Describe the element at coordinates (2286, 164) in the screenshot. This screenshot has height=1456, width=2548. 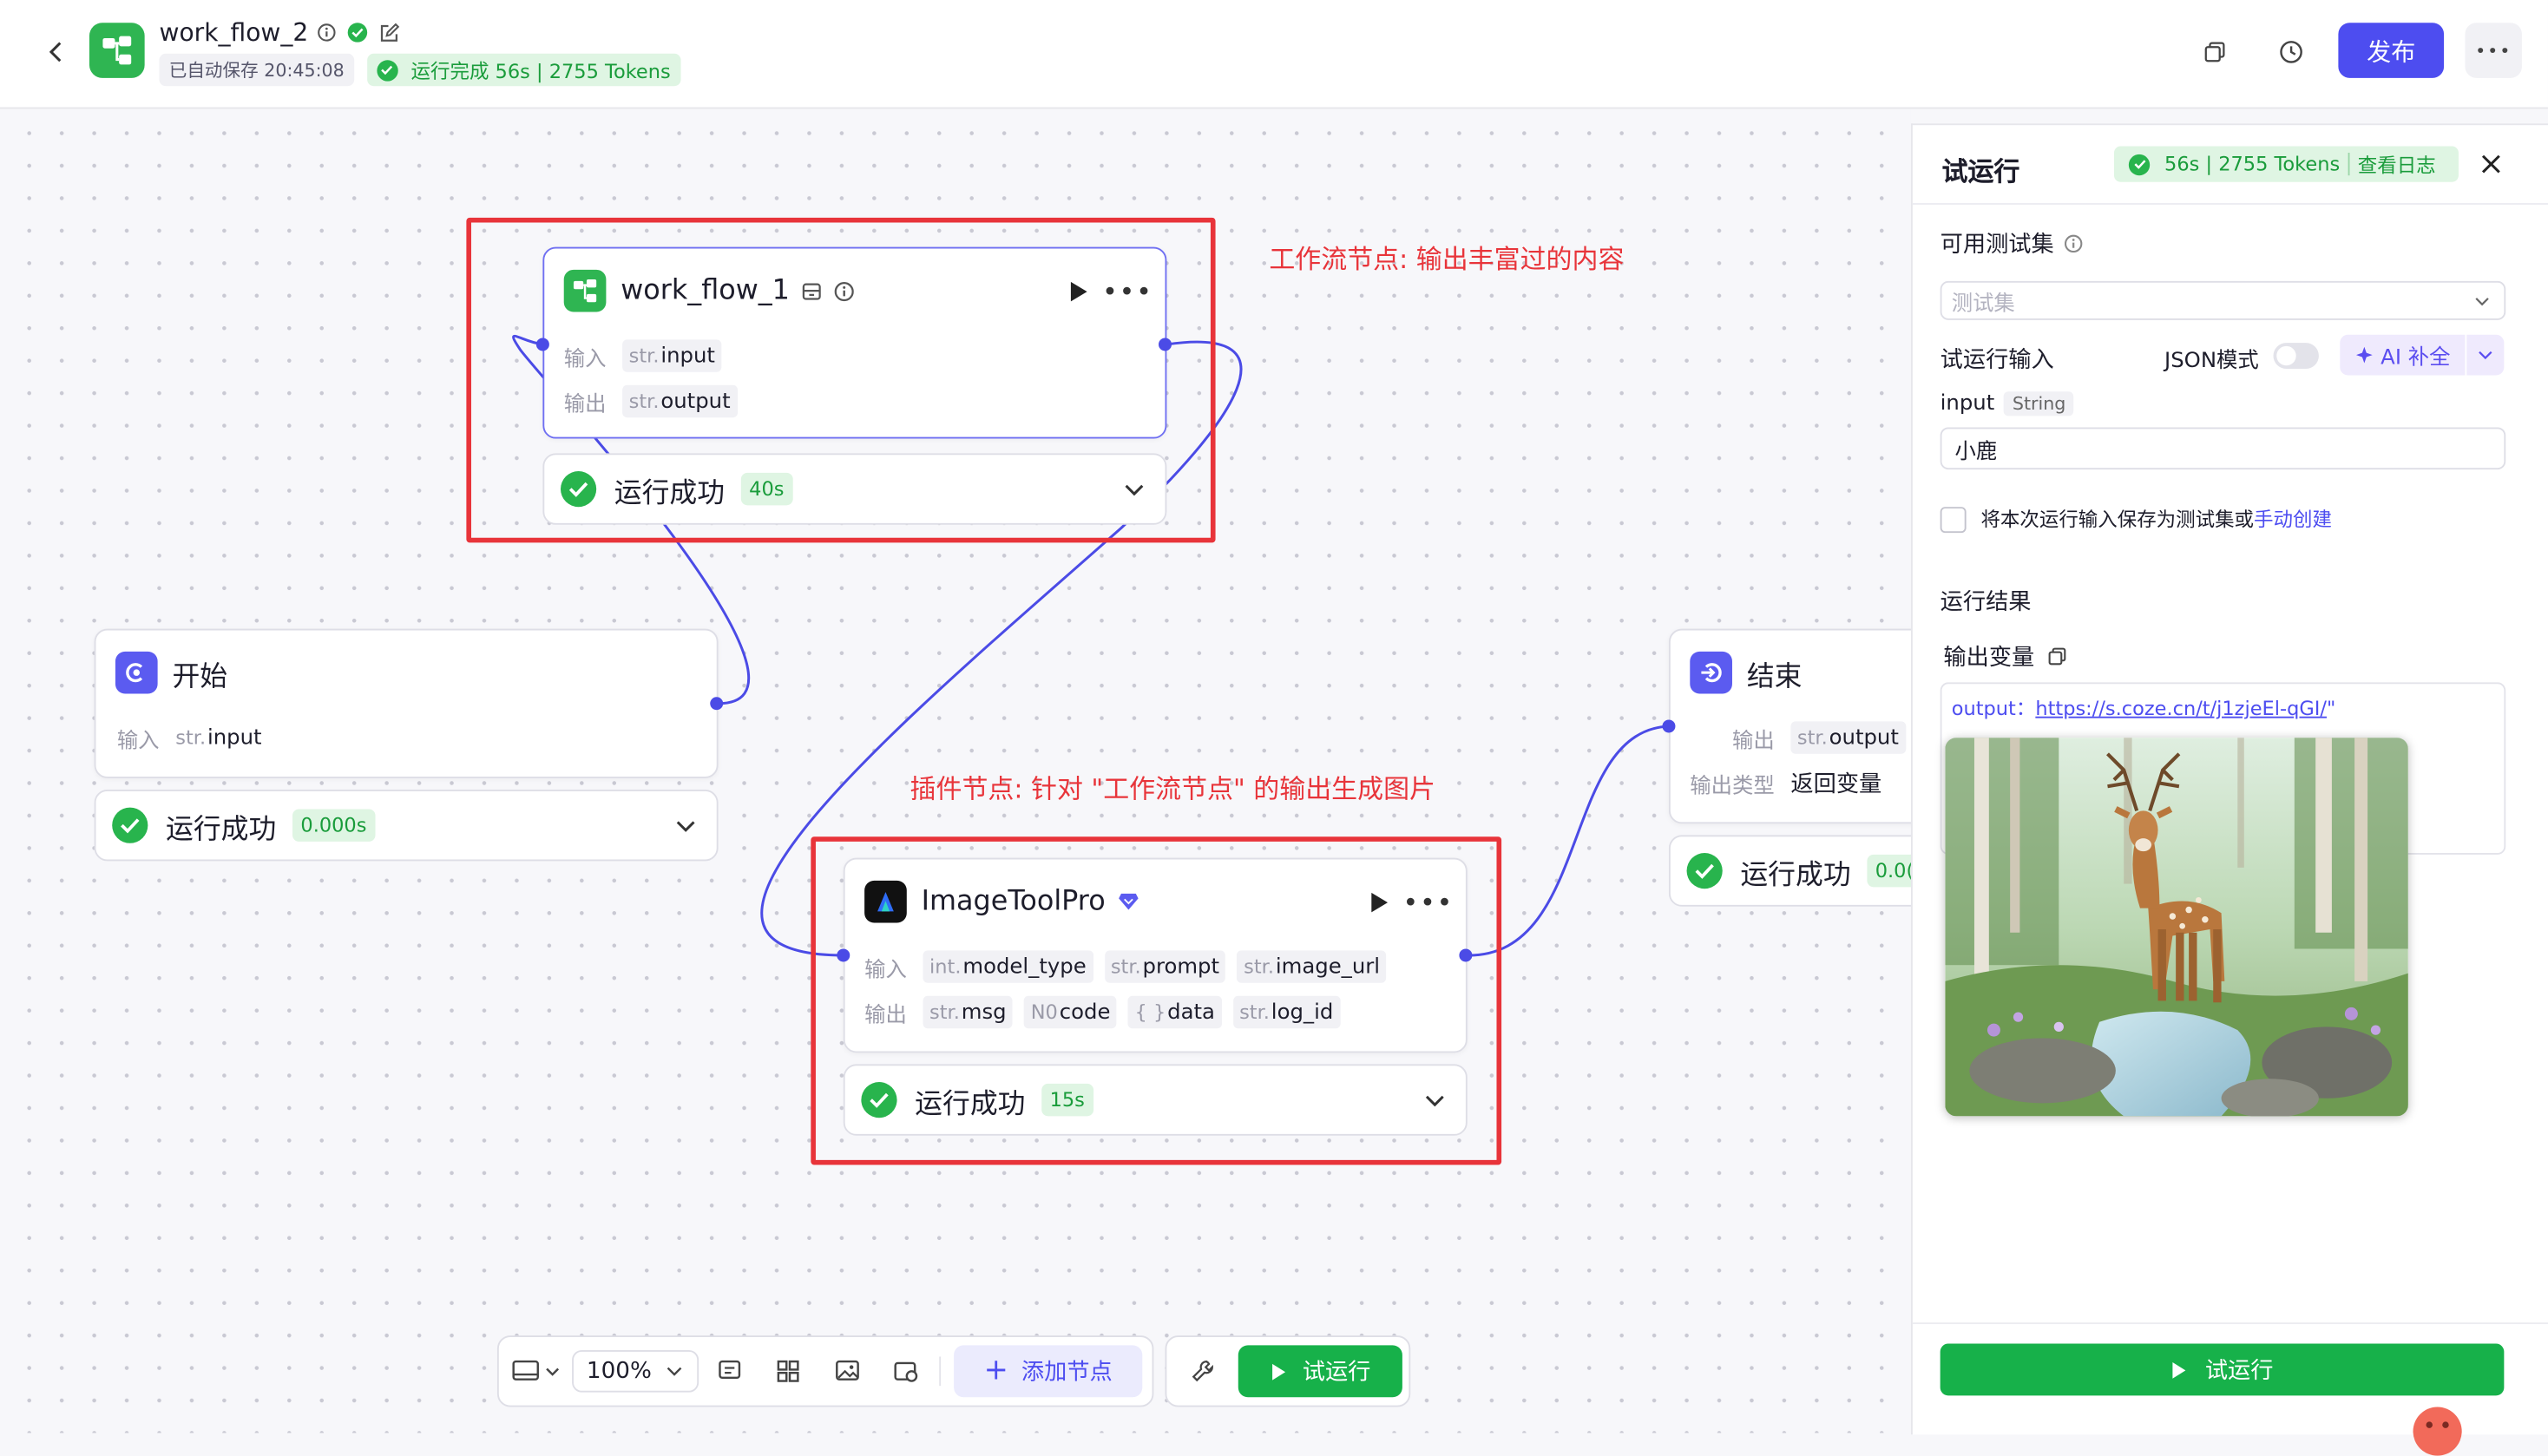
I see `run-summary-badge: 56s | 2755 Tokens 查看日志` at that location.